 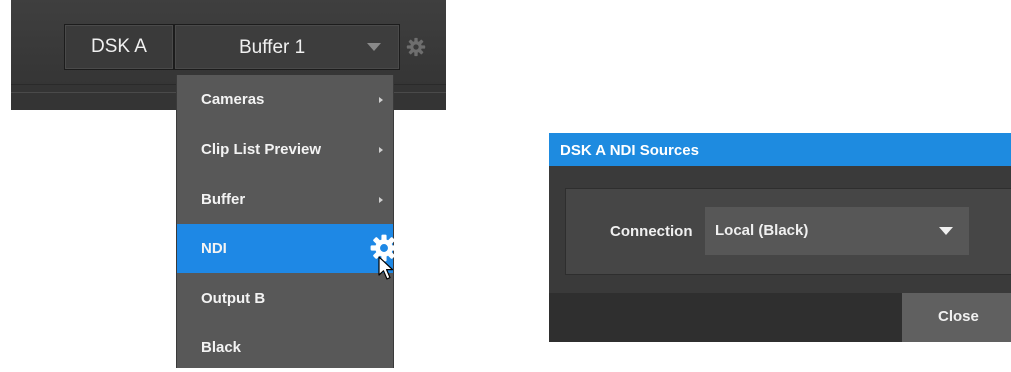 I want to click on menu-item-label: Buffer, so click(x=223, y=199).